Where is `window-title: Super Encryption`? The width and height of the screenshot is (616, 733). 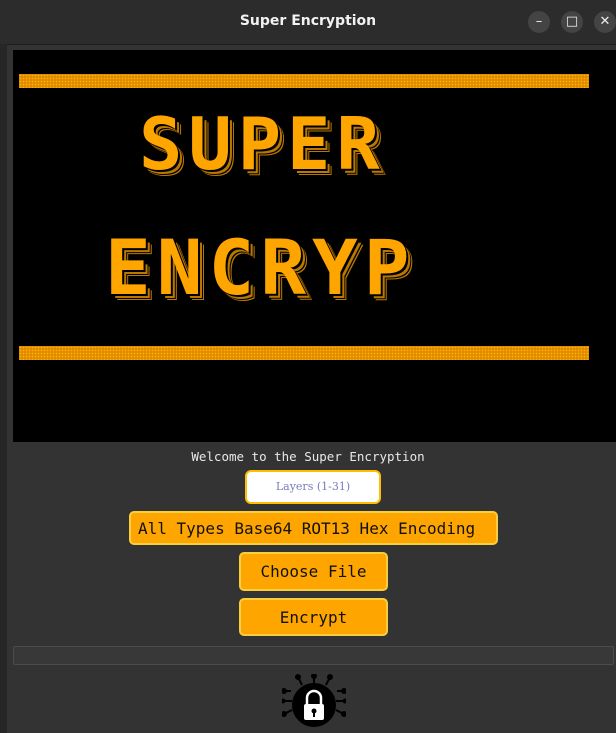
window-title: Super Encryption is located at coordinates (308, 21).